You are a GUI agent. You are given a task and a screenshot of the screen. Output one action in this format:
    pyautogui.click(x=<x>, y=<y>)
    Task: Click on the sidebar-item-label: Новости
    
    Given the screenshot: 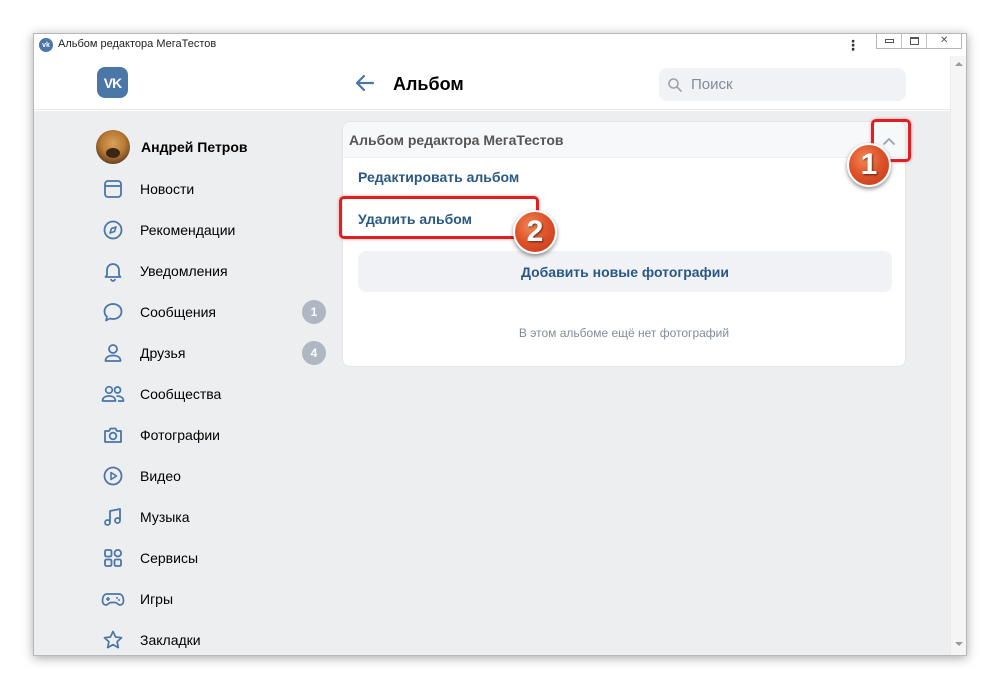 What is the action you would take?
    pyautogui.click(x=167, y=189)
    